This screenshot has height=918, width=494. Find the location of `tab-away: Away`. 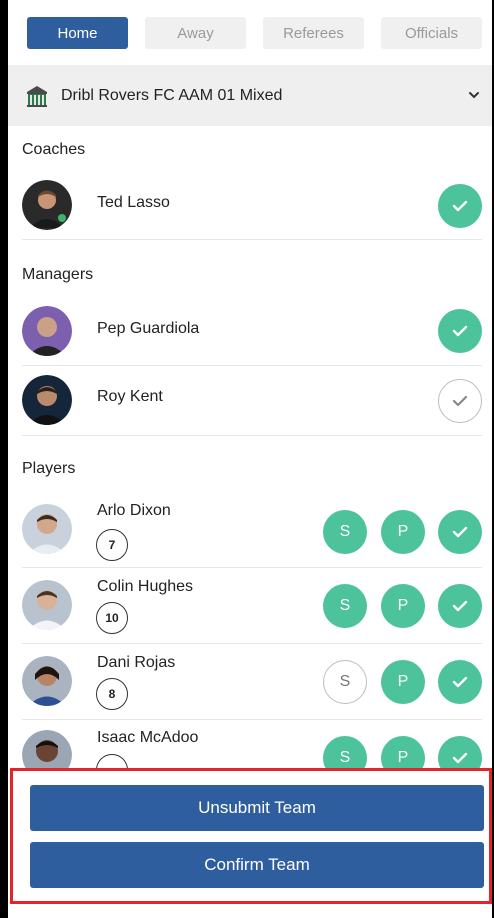

tab-away: Away is located at coordinates (195, 33).